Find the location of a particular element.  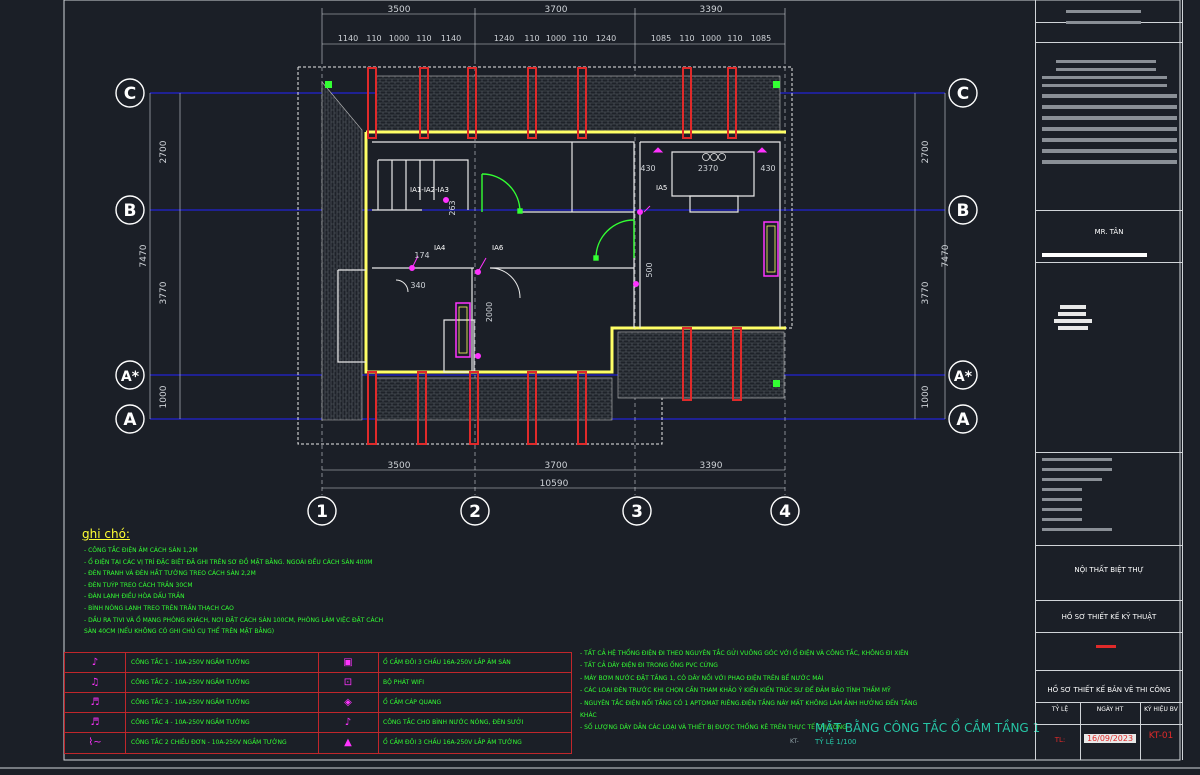

svg-text: A* is located at coordinates (963, 377).